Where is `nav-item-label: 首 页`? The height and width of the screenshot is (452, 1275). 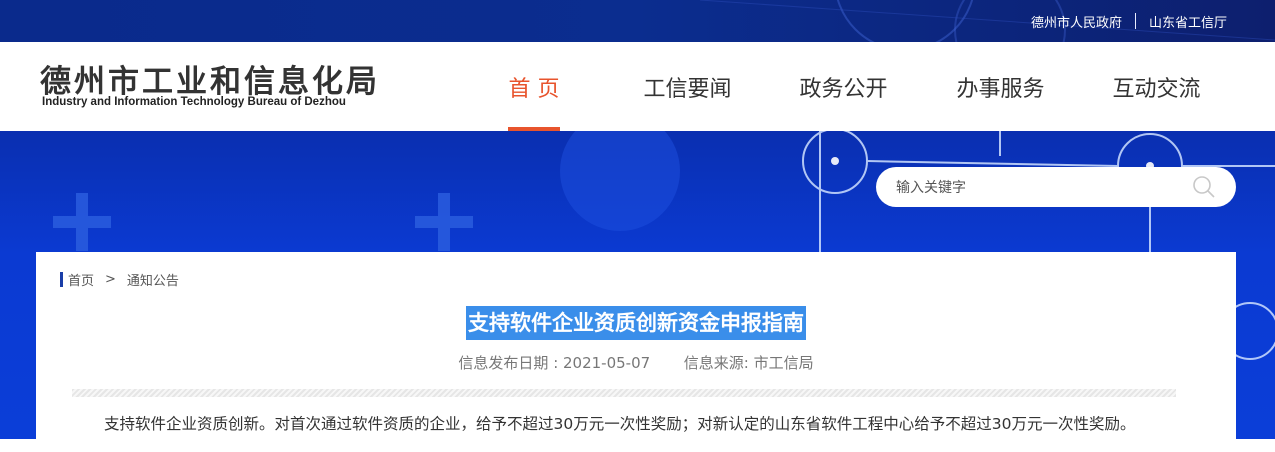 nav-item-label: 首 页 is located at coordinates (534, 89).